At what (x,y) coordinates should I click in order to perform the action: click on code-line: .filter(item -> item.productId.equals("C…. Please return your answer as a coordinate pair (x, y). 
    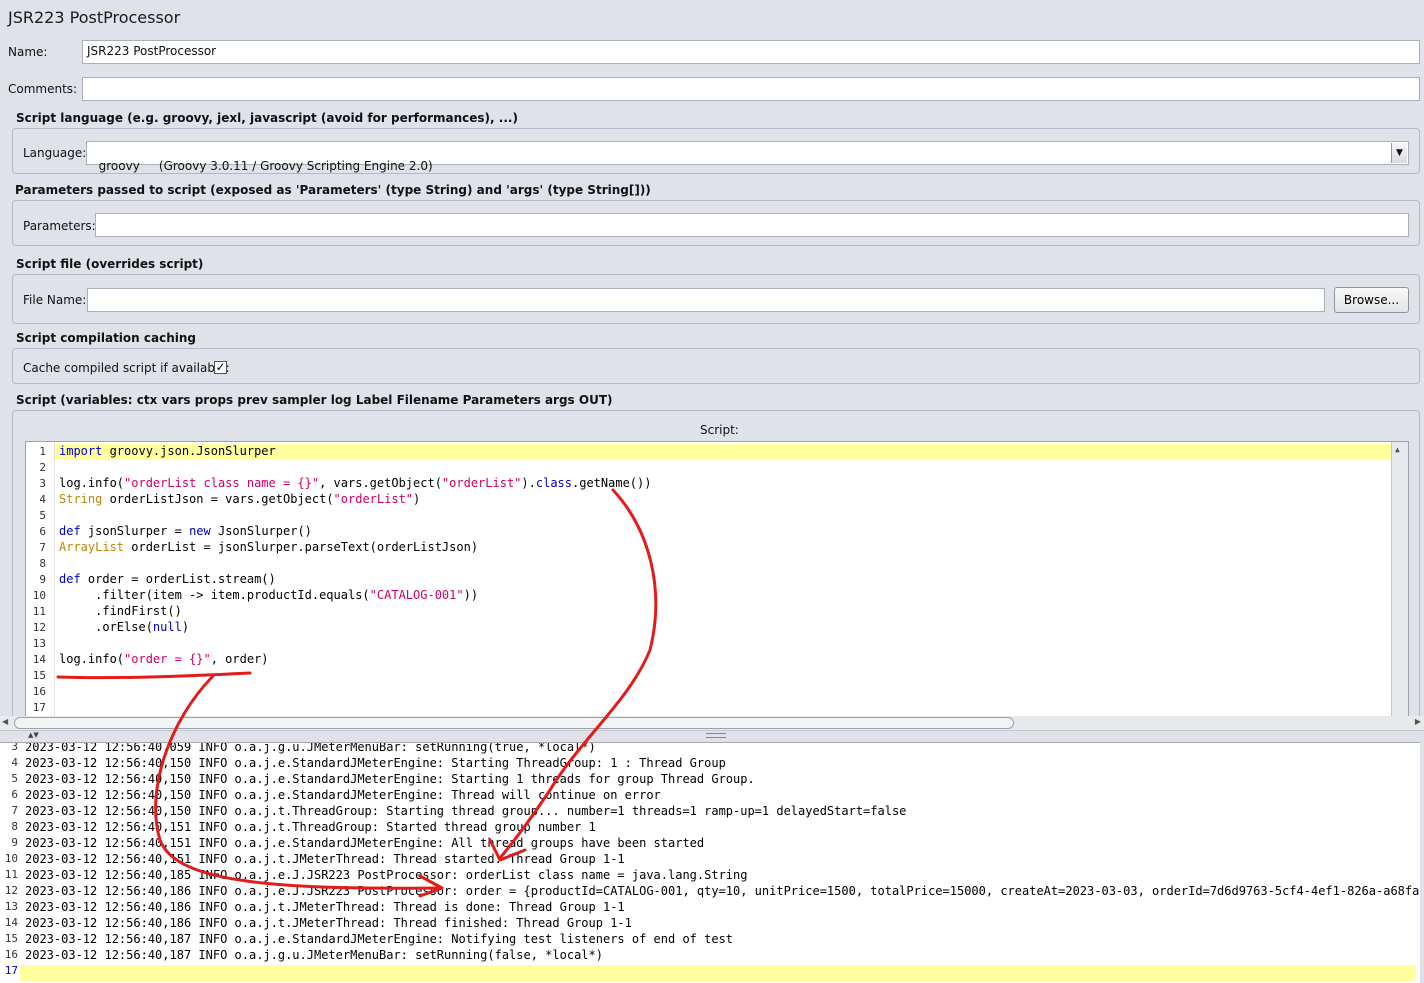
    Looking at the image, I should click on (269, 595).